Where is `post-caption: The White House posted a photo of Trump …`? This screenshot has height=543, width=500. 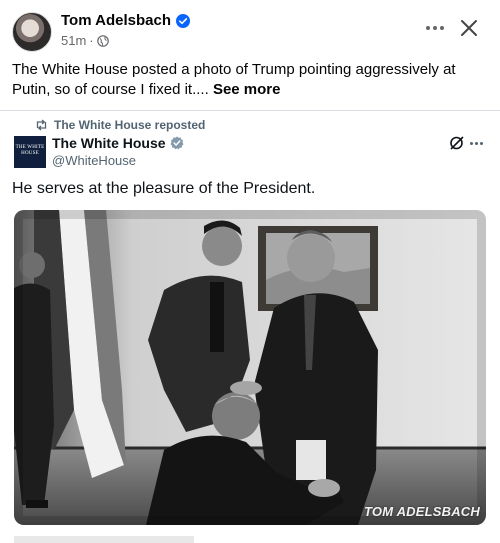 post-caption: The White House posted a photo of Trump … is located at coordinates (250, 80).